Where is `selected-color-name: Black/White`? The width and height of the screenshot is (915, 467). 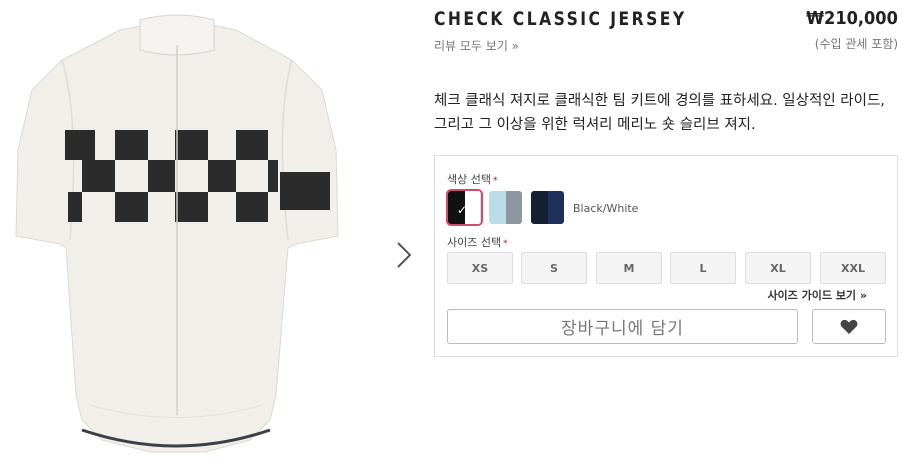
selected-color-name: Black/White is located at coordinates (606, 208).